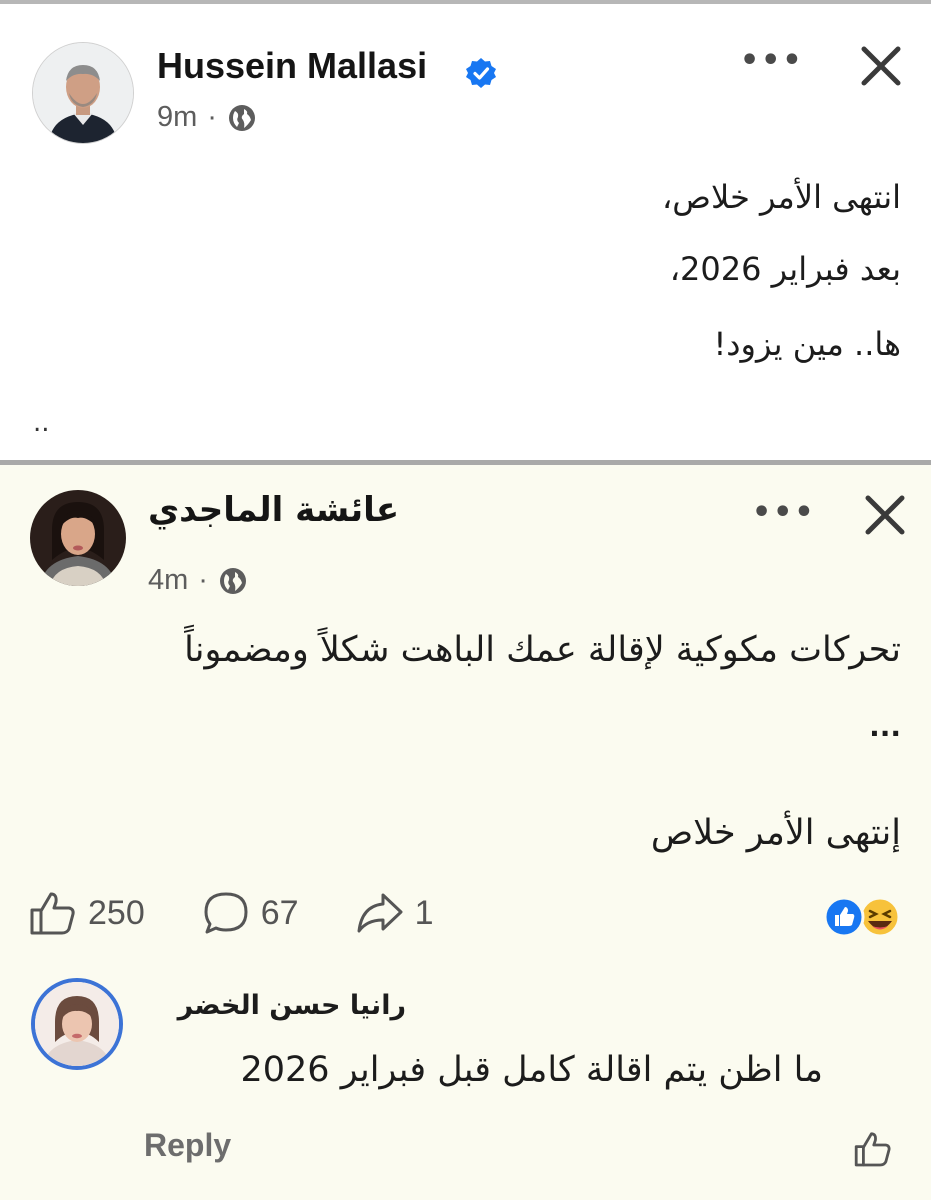 This screenshot has width=931, height=1200. What do you see at coordinates (83, 93) in the screenshot?
I see `author-avatar` at bounding box center [83, 93].